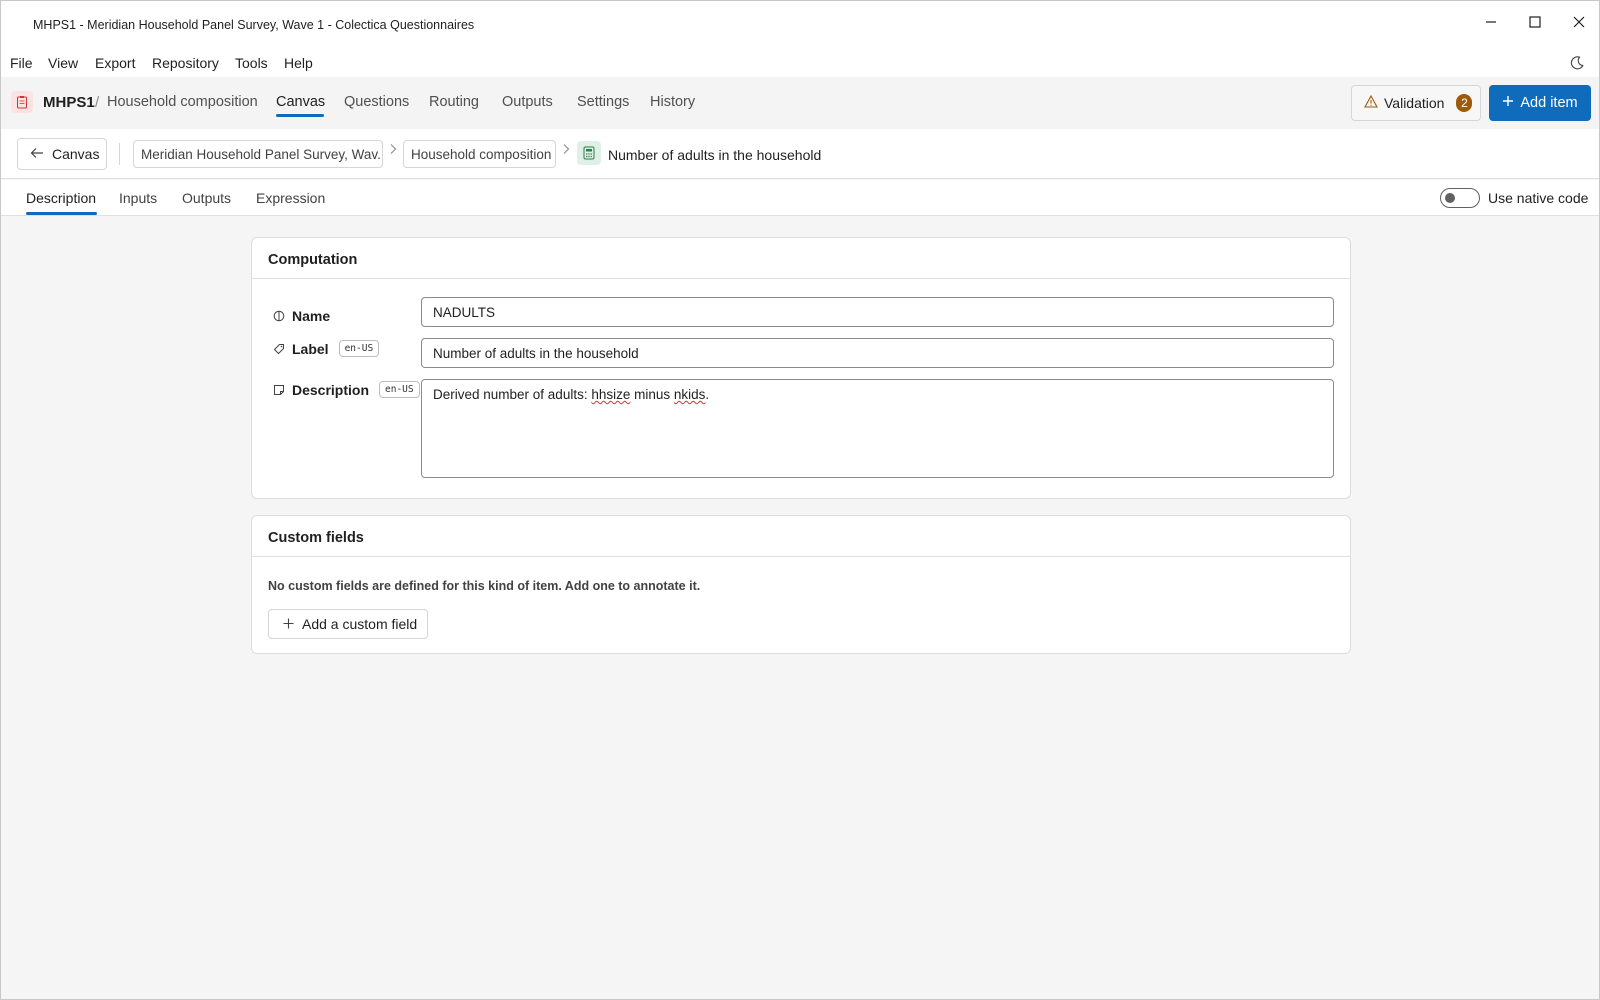 The image size is (1600, 1000). What do you see at coordinates (399, 389) in the screenshot?
I see `description-language-badge: en-US` at bounding box center [399, 389].